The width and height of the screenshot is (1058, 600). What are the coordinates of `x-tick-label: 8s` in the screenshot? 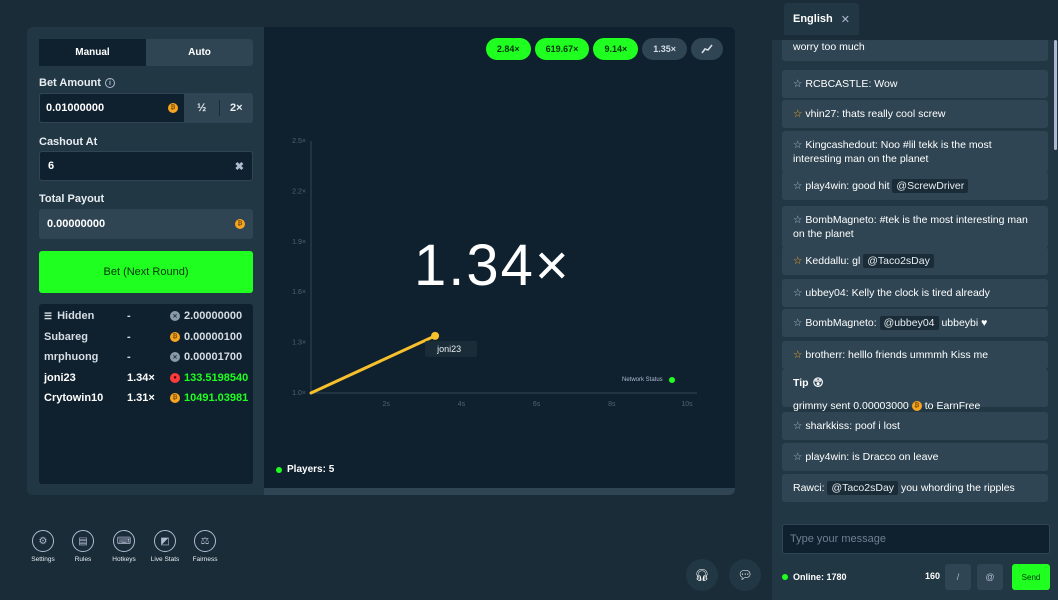 It's located at (612, 404).